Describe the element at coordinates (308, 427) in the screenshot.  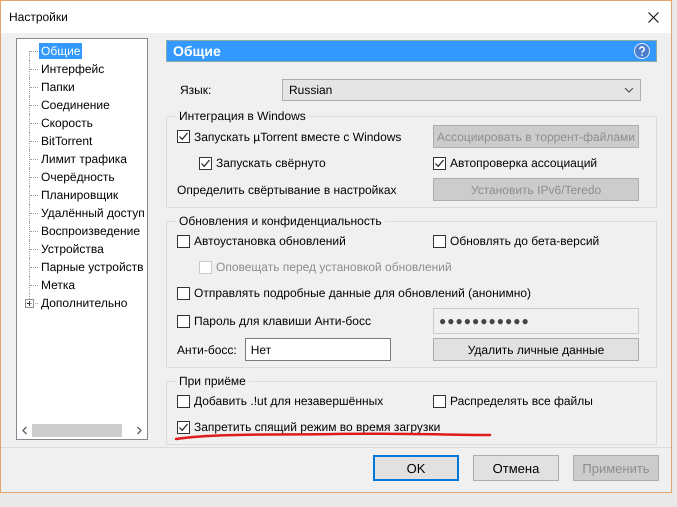
I see `checkbox: Запретить спящий режим во время загрузки` at that location.